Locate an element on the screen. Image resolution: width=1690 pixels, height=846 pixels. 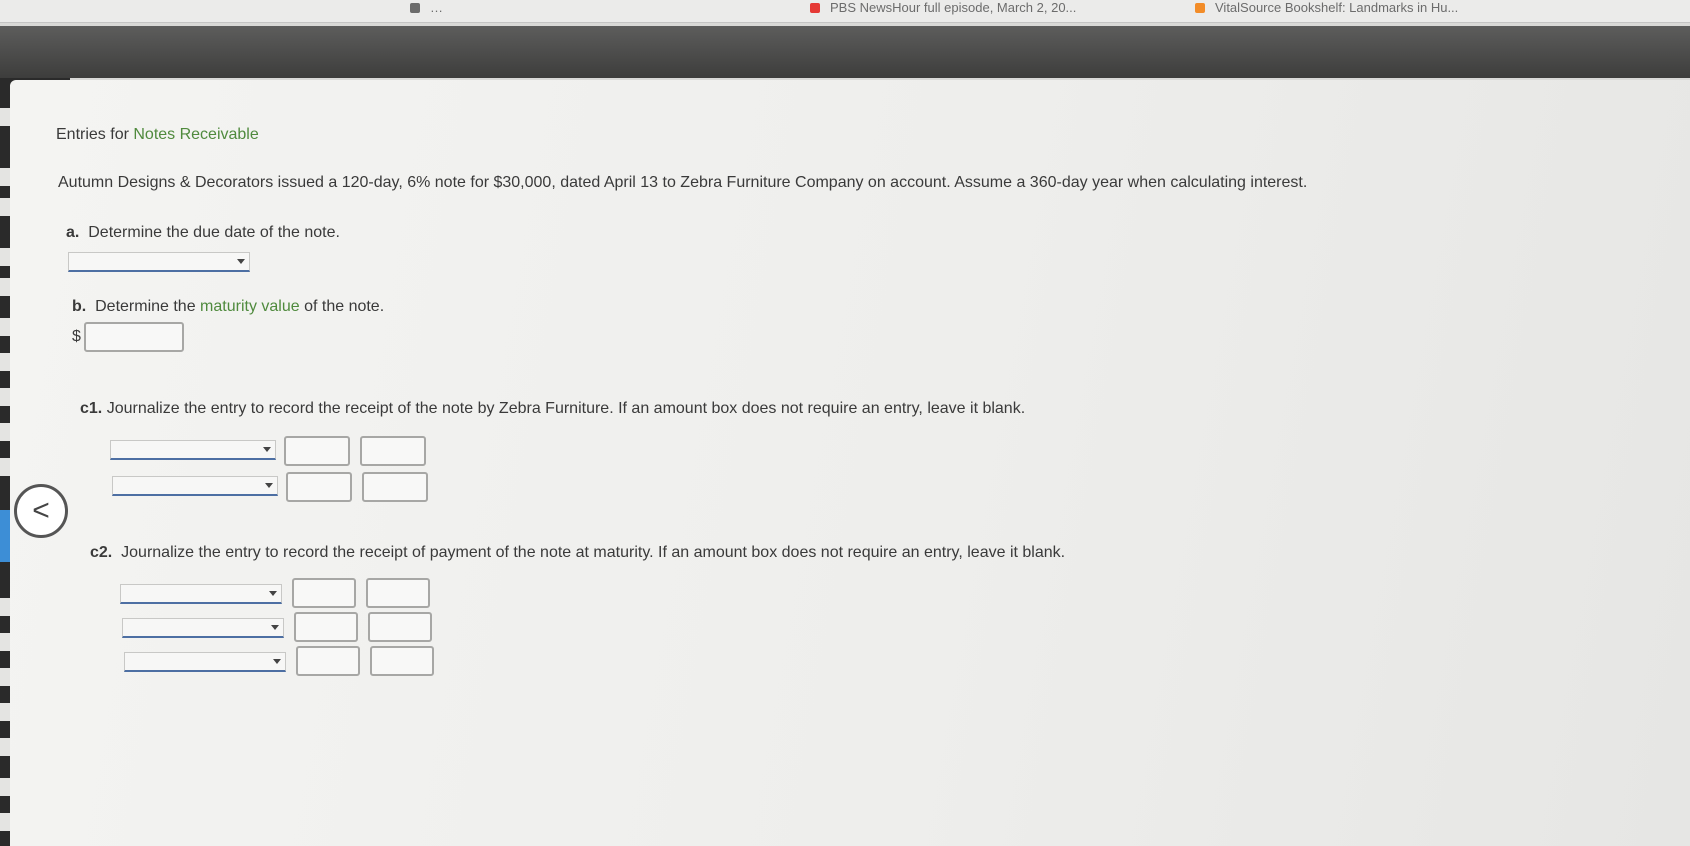
page-title: Entries for Notes Receivable is located at coordinates (157, 134).